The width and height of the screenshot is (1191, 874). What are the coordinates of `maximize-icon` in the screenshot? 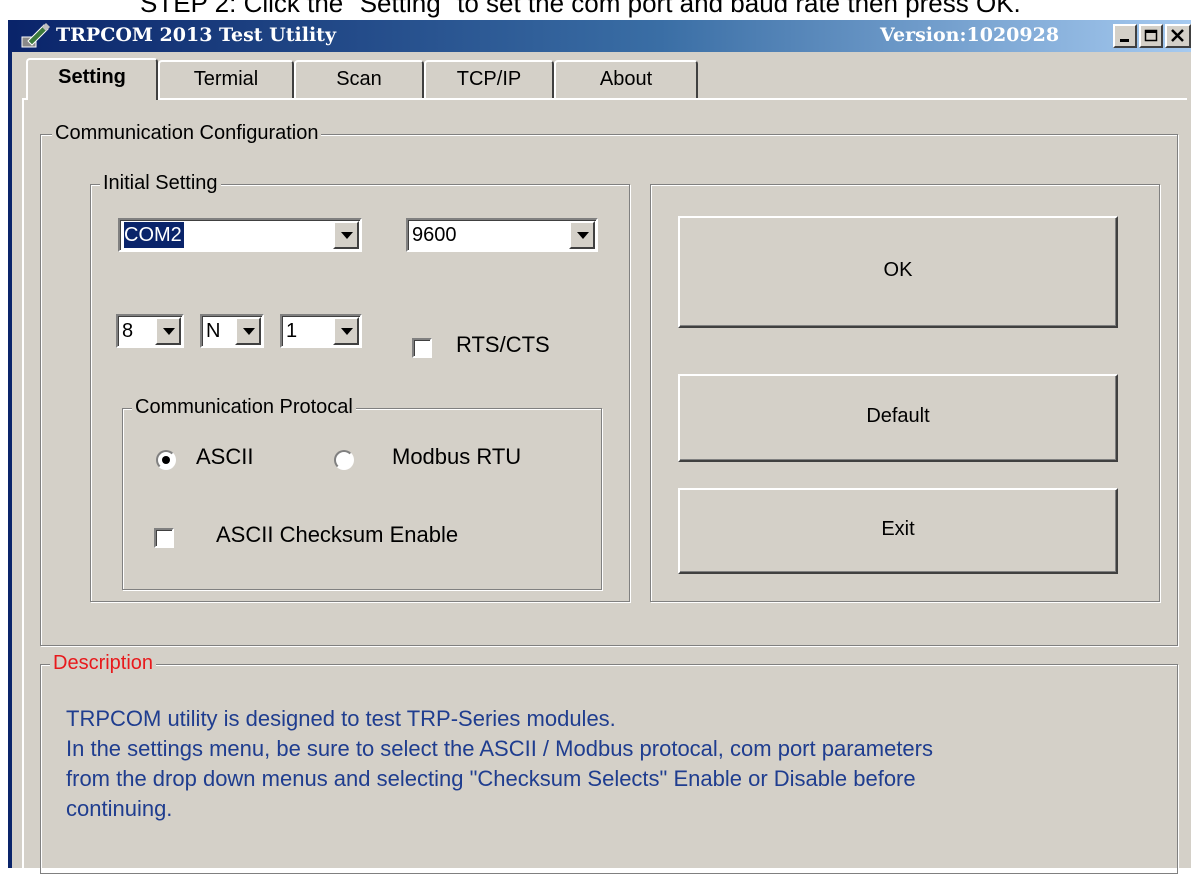 It's located at (1151, 35).